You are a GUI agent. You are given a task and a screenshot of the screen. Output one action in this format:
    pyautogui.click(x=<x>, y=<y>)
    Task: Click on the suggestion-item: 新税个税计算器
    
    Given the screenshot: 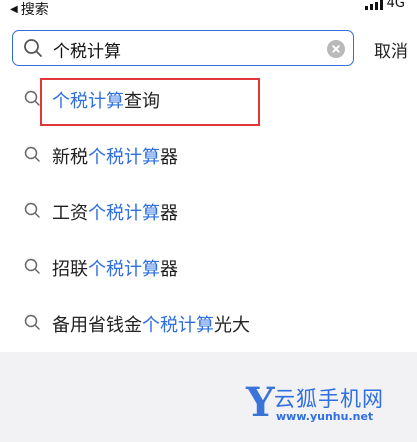 What is the action you would take?
    pyautogui.click(x=208, y=156)
    